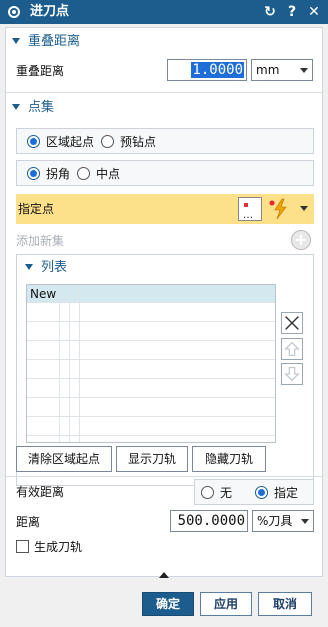 The width and height of the screenshot is (328, 627). I want to click on show-toolpath-button: 显示刀轨, so click(152, 459).